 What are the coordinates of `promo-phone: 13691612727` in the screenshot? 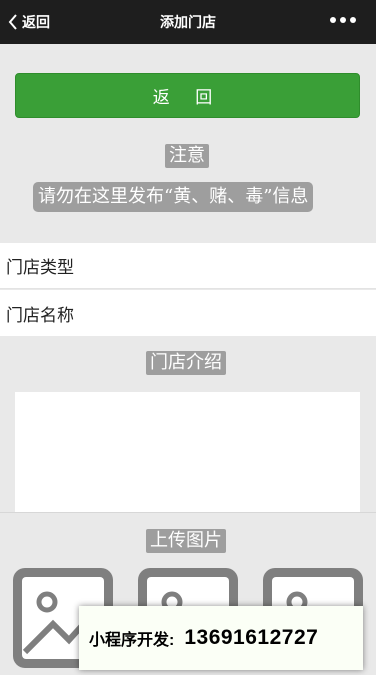 It's located at (251, 637).